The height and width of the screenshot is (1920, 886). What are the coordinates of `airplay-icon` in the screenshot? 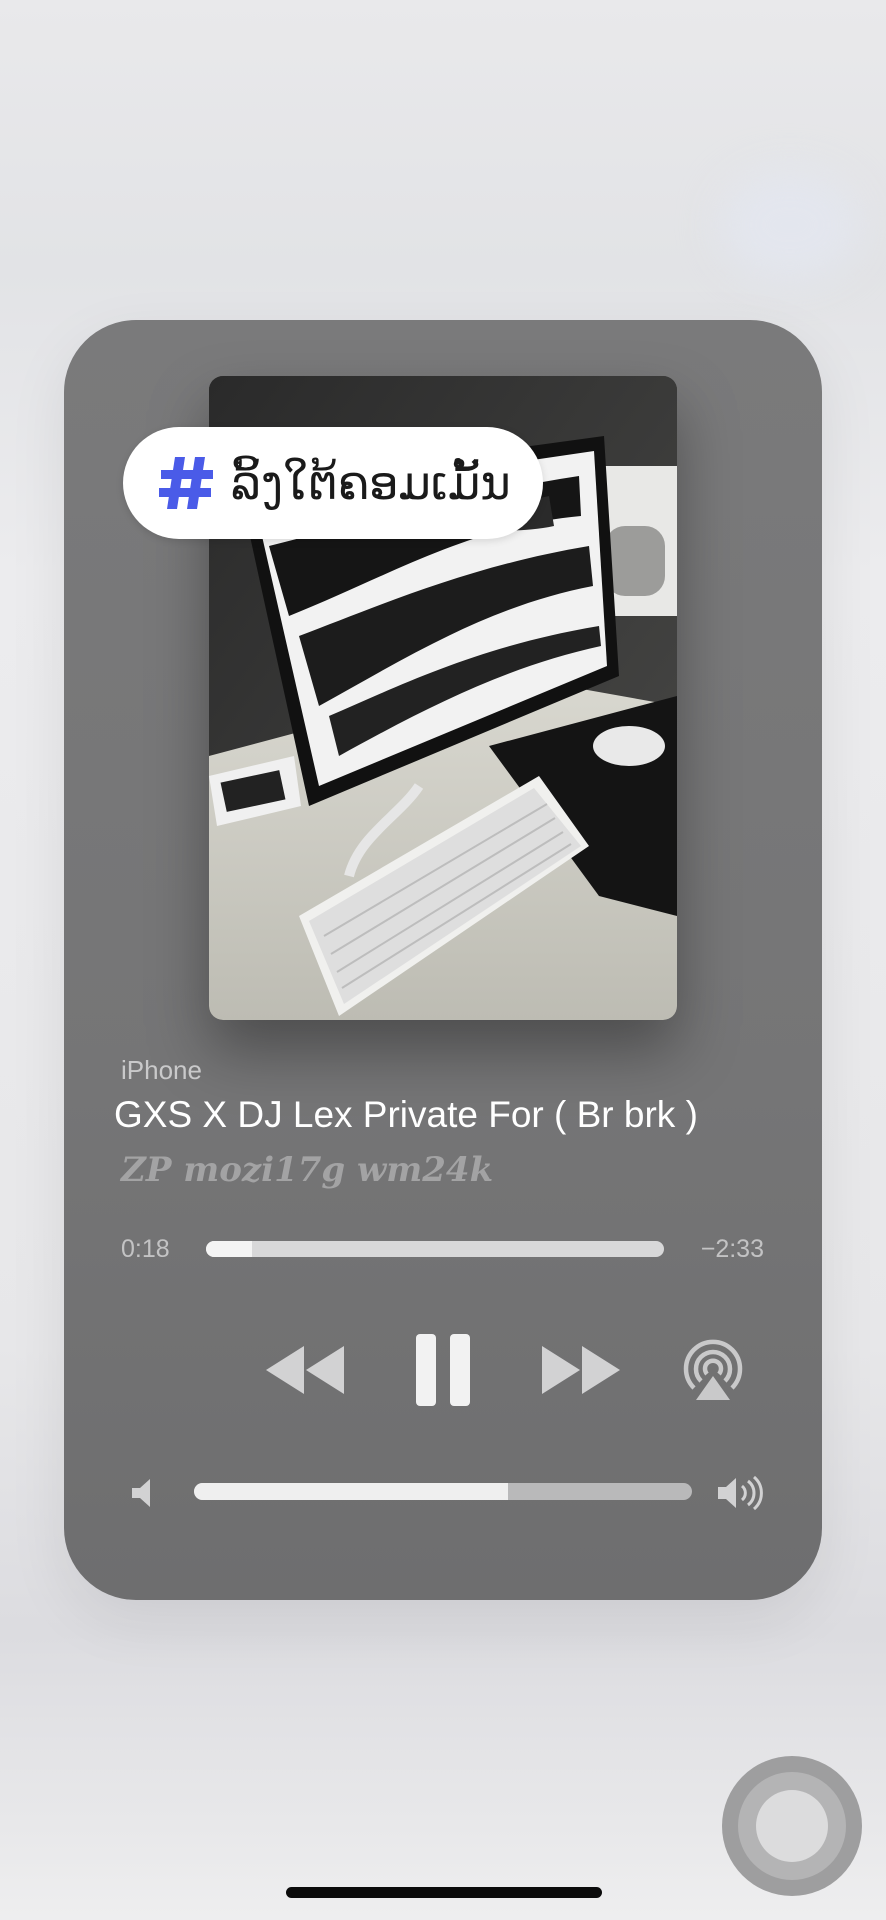 It's located at (713, 1369).